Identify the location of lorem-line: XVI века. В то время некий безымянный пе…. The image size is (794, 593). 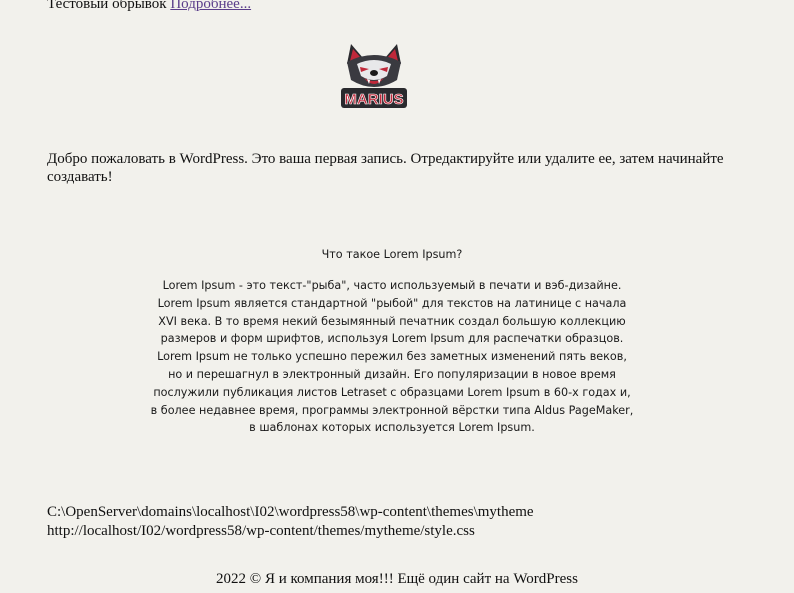
(392, 321).